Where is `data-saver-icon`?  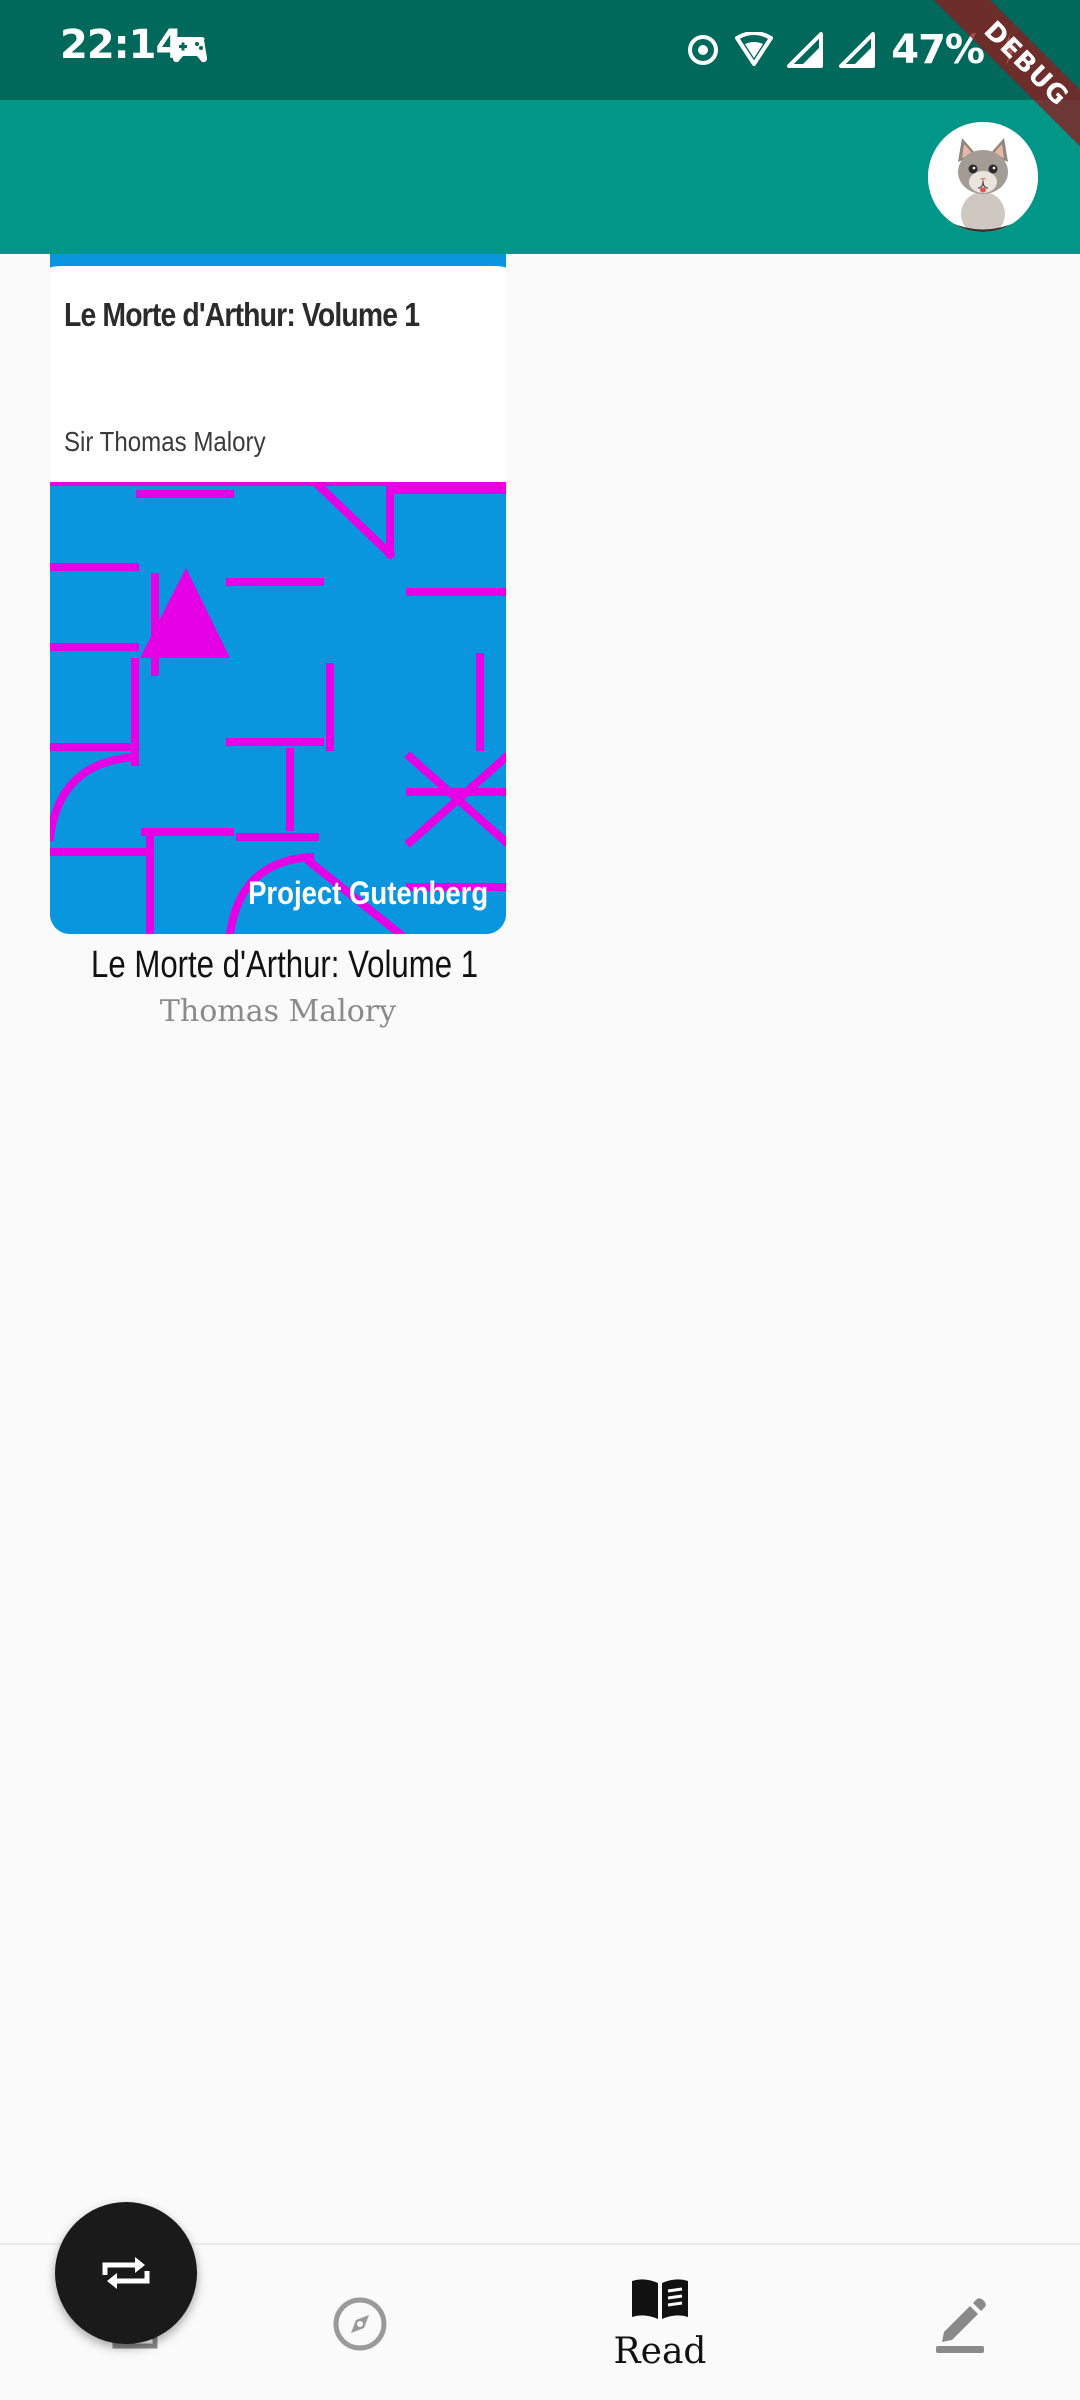 data-saver-icon is located at coordinates (703, 50).